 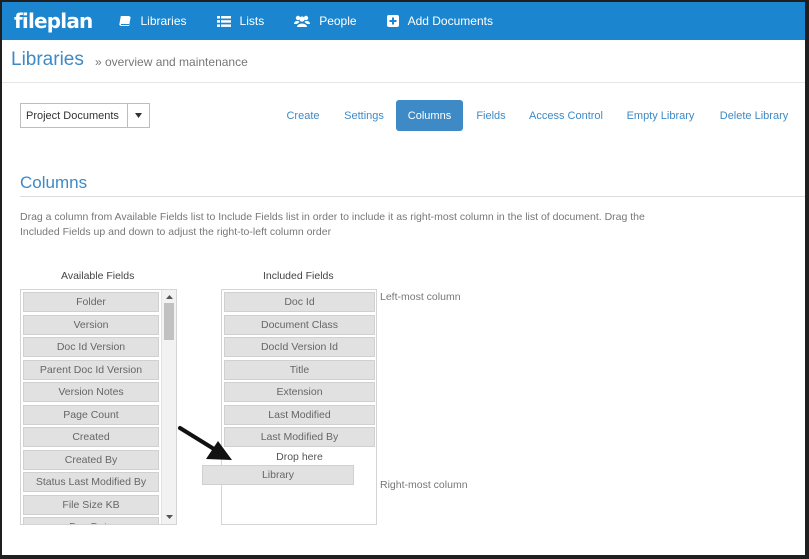 What do you see at coordinates (91, 437) in the screenshot?
I see `available-field-item: Created` at bounding box center [91, 437].